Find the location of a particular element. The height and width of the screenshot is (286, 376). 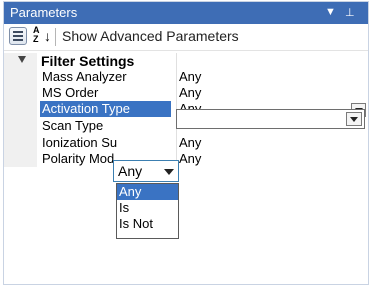

dropdown-option-is: Is is located at coordinates (147, 208).